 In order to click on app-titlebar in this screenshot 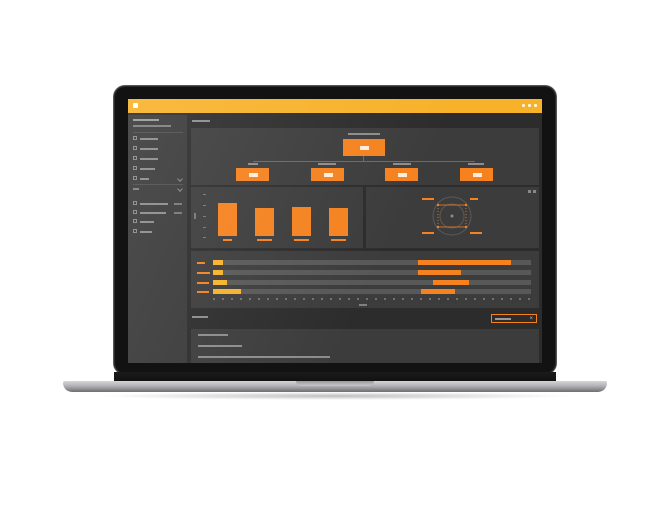, I will do `click(335, 106)`.